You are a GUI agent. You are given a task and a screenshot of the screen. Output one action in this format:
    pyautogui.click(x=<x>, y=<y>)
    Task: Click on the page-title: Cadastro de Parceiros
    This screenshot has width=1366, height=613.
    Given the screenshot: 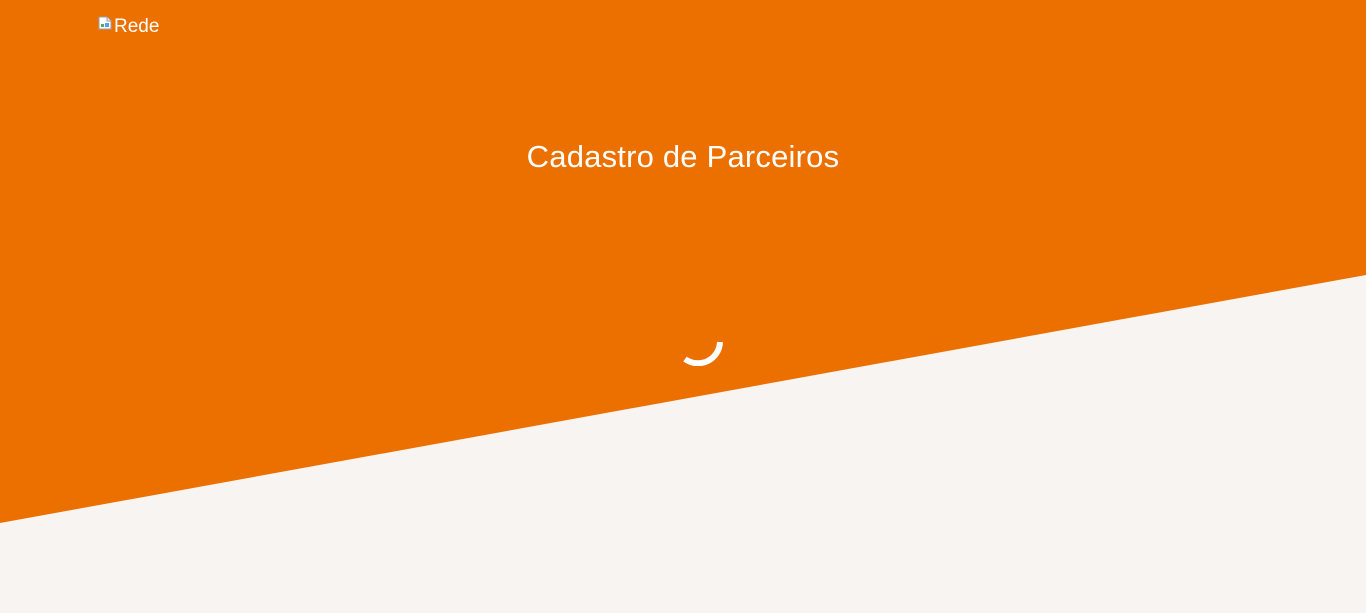 What is the action you would take?
    pyautogui.click(x=683, y=156)
    